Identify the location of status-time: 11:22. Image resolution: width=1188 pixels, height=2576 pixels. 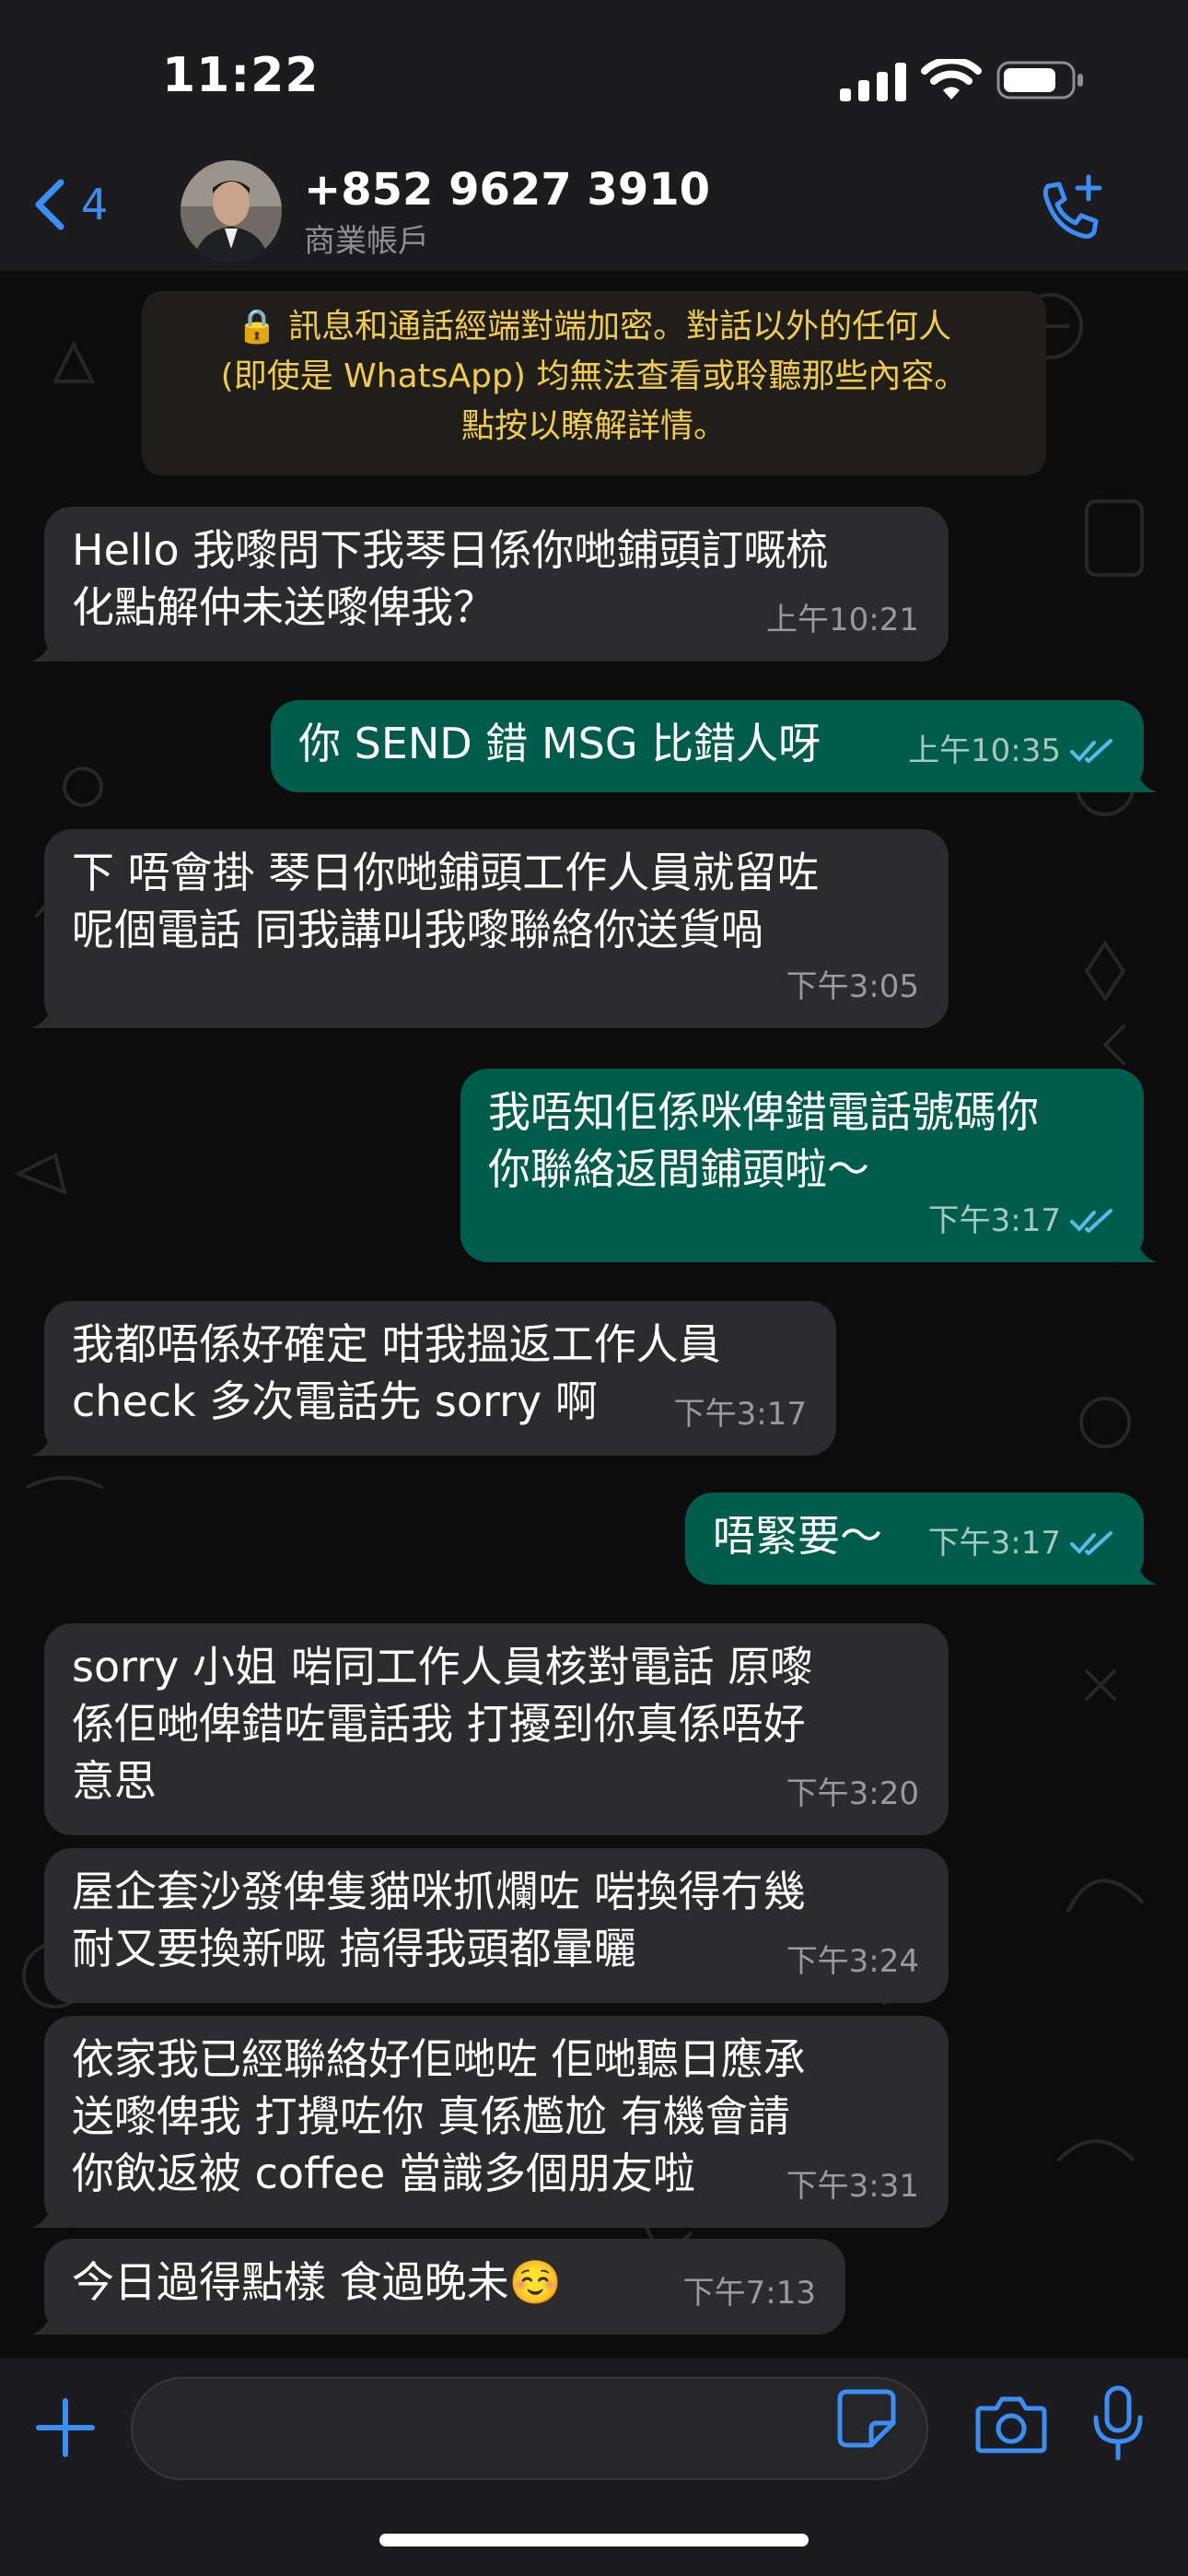
(241, 75).